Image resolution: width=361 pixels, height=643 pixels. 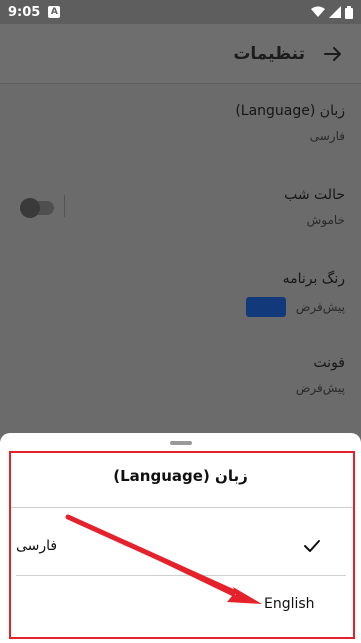 I want to click on setting-app-color: رنگ برنامه پیش‌فرض, so click(x=180, y=295).